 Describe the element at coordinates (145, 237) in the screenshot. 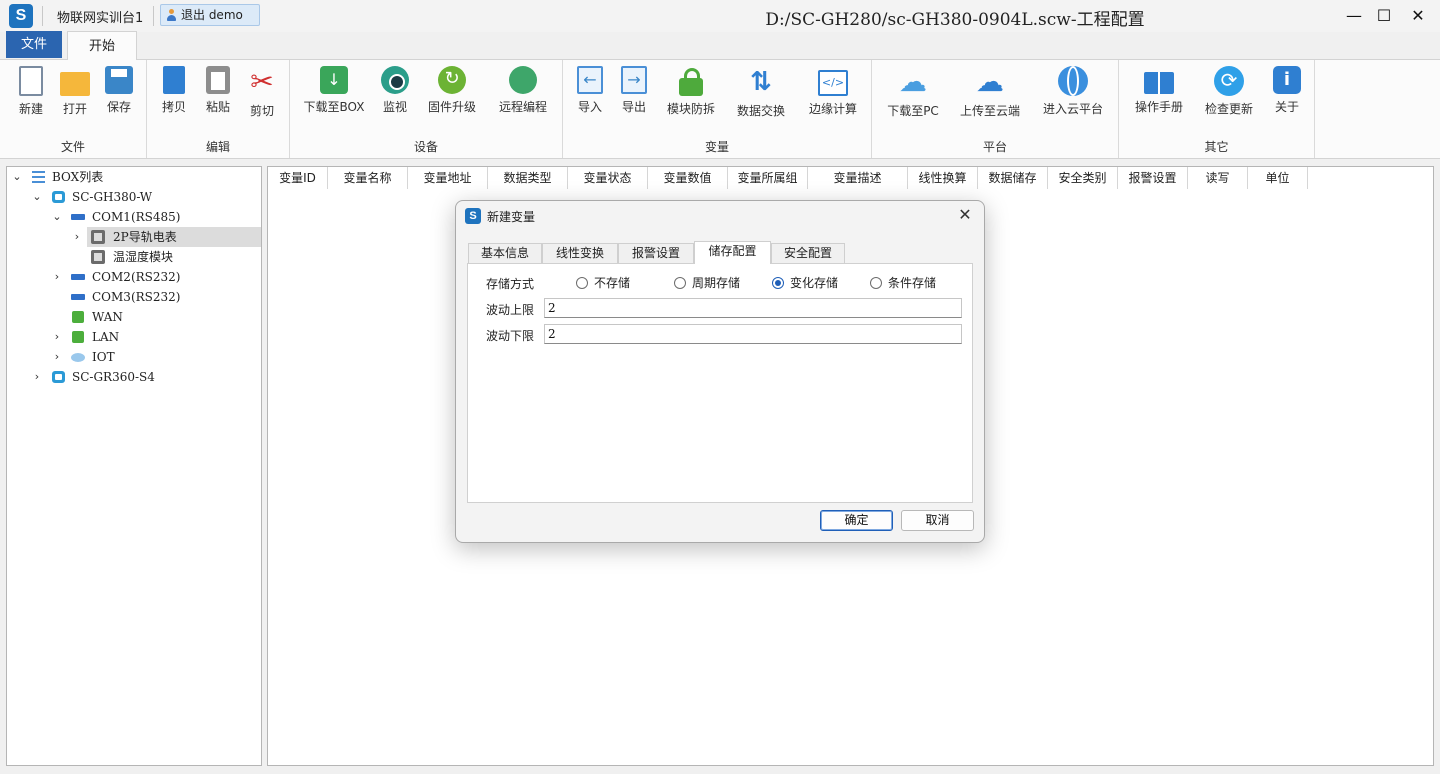

I see `tree-label: 2P导轨电表` at that location.